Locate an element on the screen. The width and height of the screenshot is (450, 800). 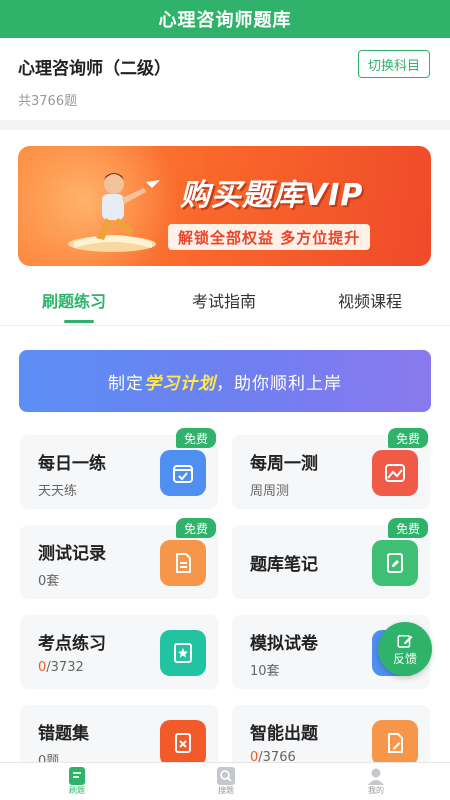
study-plan-banner: 制定 学习计划 ，助你顺利上岸 is located at coordinates (225, 381).